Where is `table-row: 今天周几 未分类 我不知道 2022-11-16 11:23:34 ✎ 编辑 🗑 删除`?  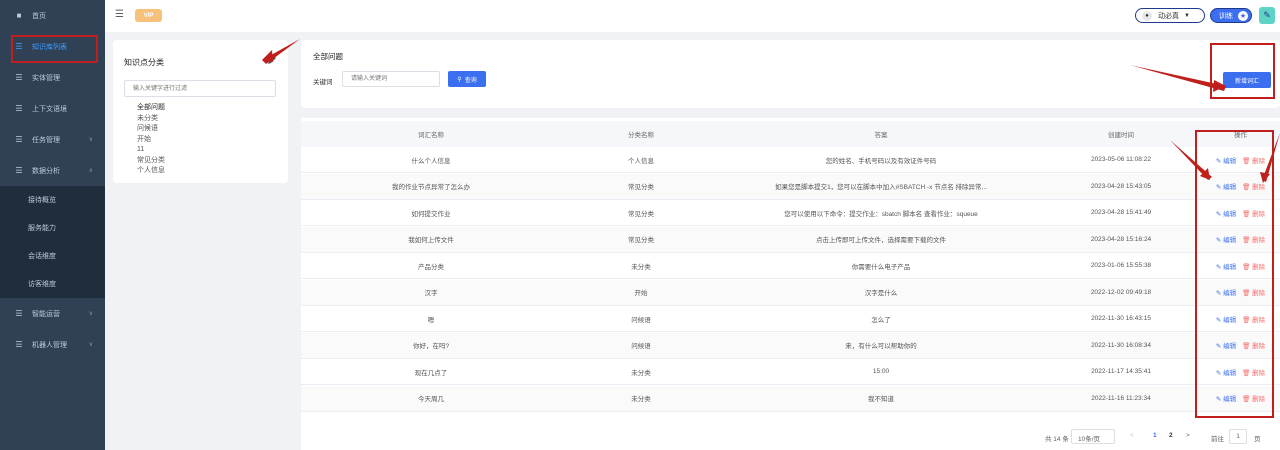 table-row: 今天周几 未分类 我不知道 2022-11-16 11:23:34 ✎ 编辑 🗑 删除 is located at coordinates (790, 398).